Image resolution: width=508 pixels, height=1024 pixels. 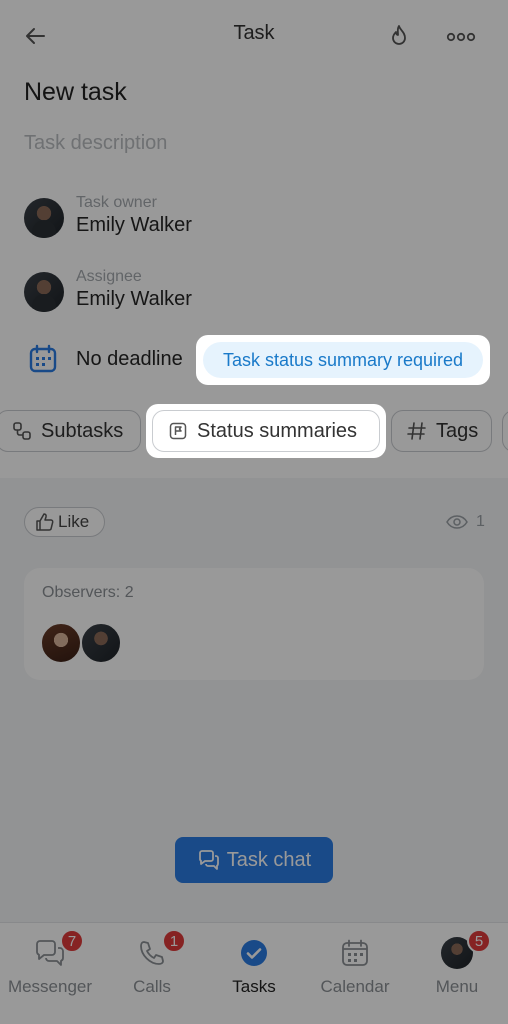 I want to click on tab-label: Calendar, so click(x=355, y=986).